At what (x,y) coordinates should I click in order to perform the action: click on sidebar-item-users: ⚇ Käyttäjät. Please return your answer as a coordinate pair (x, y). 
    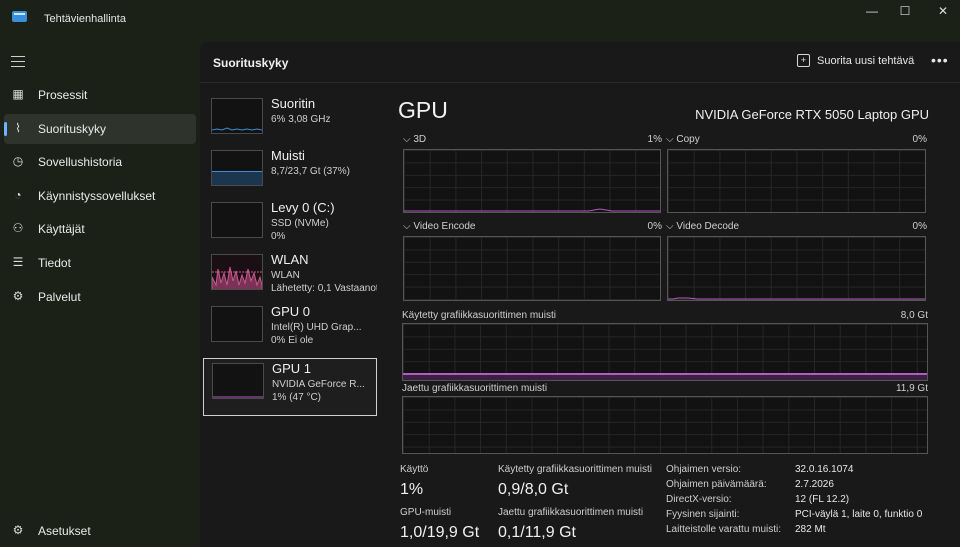
    Looking at the image, I should click on (100, 229).